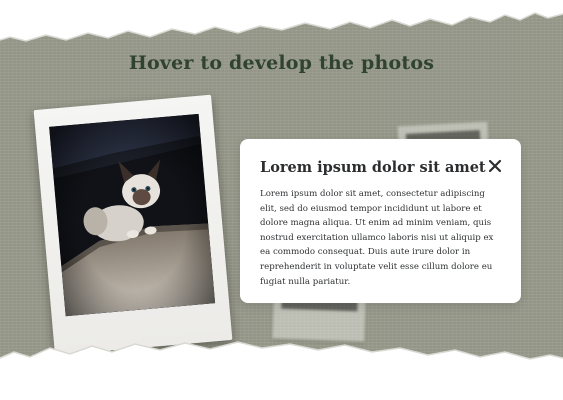  What do you see at coordinates (281, 21) in the screenshot?
I see `torn-paper-top` at bounding box center [281, 21].